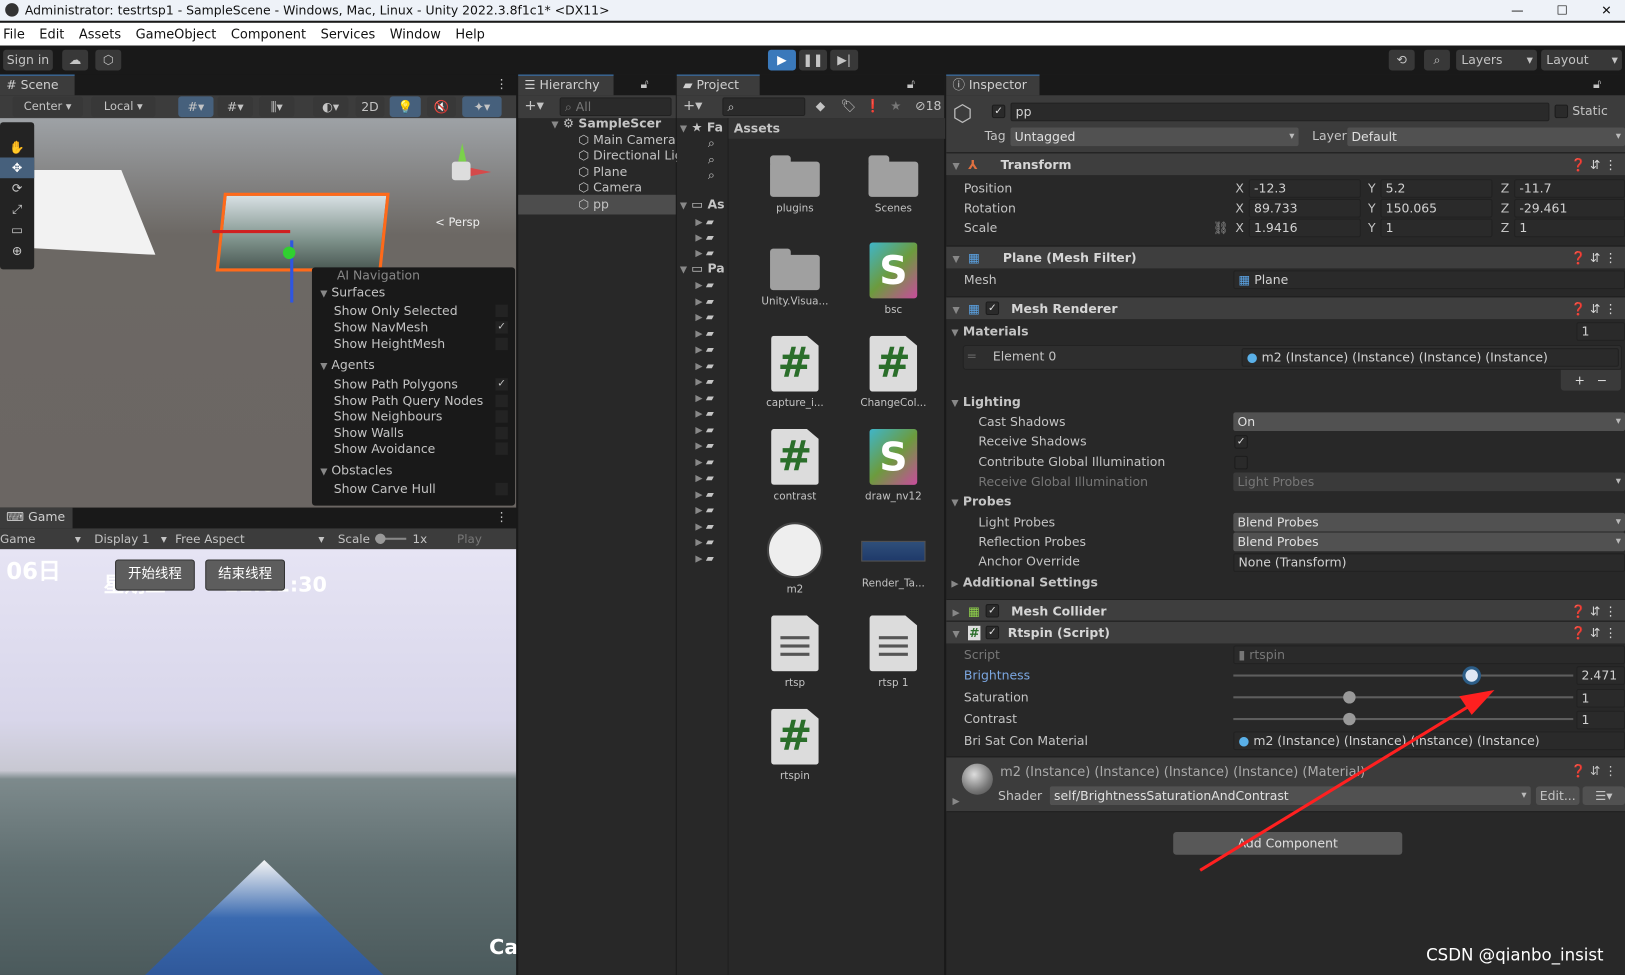 Image resolution: width=1625 pixels, height=975 pixels. Describe the element at coordinates (1603, 796) in the screenshot. I see `shader-options-button: ☰▾` at that location.